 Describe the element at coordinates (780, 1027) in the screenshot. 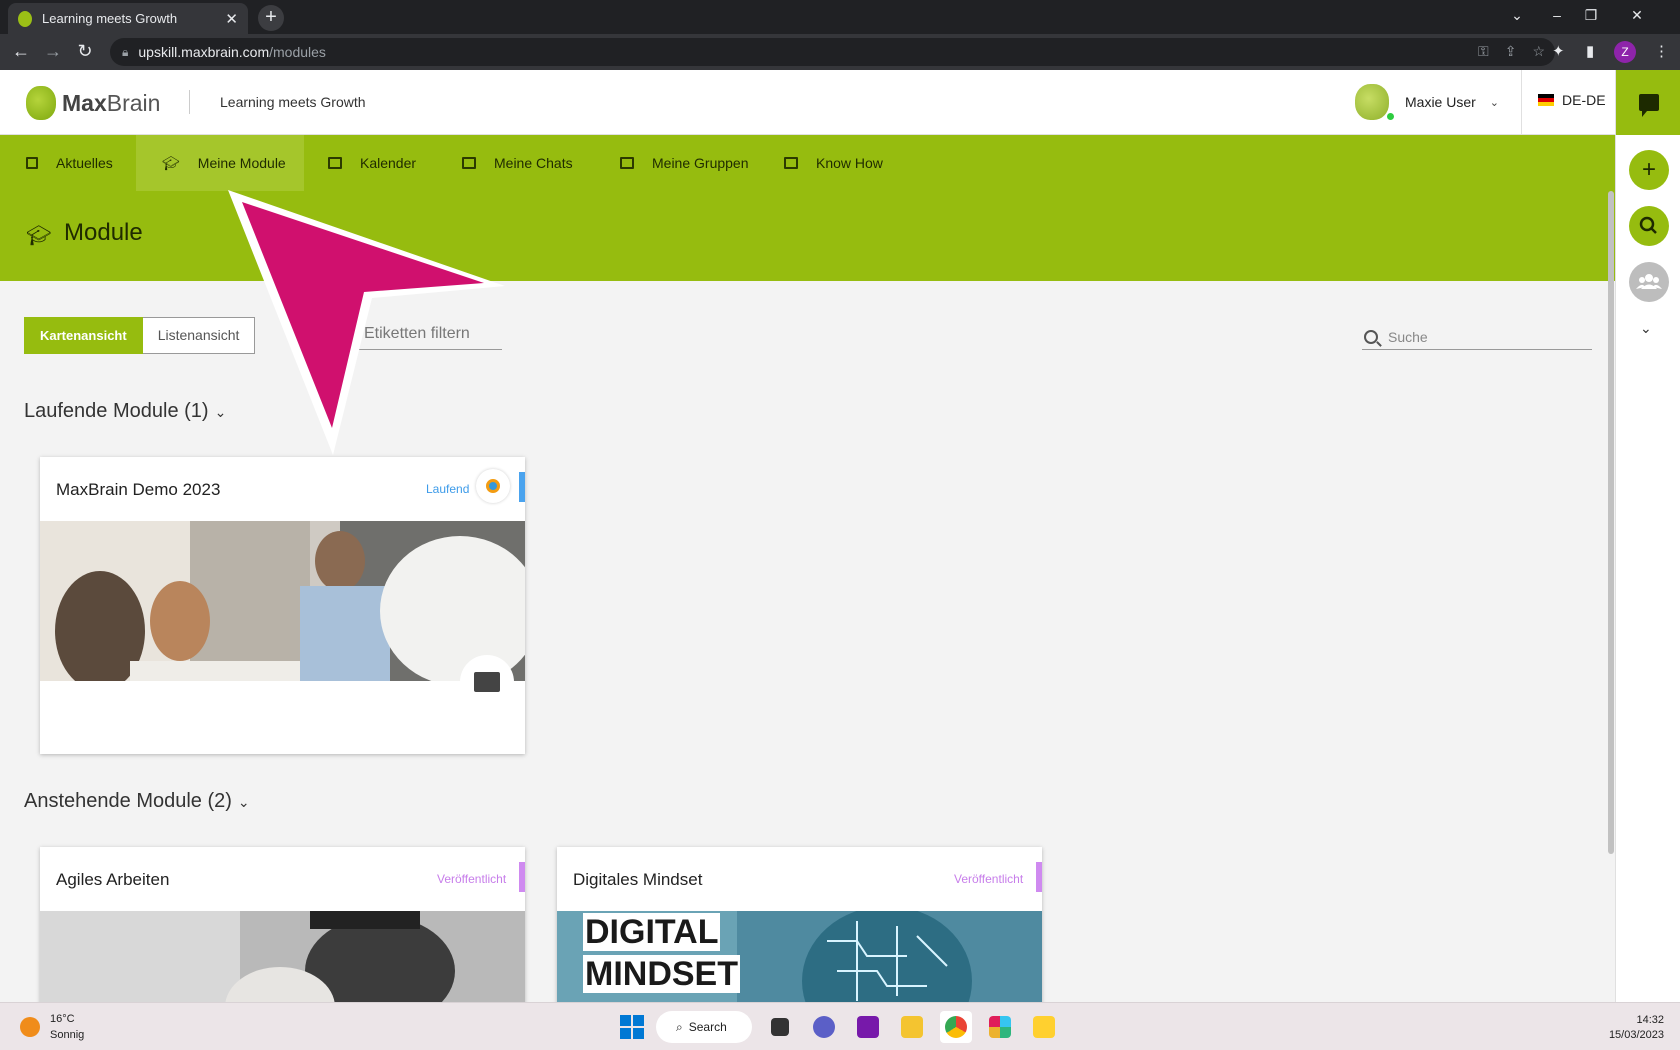

I see `task-view-icon` at that location.